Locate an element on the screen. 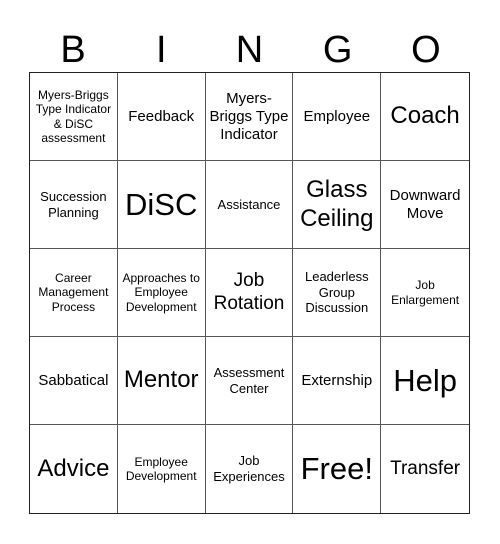 The width and height of the screenshot is (500, 544). bingo-cell: Transfer is located at coordinates (425, 469).